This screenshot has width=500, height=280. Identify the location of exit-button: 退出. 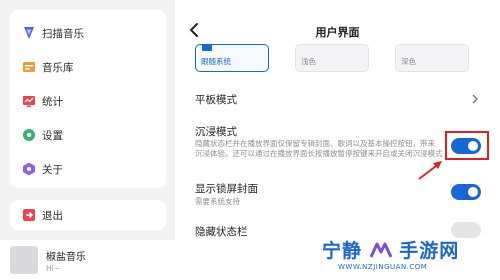
(88, 215).